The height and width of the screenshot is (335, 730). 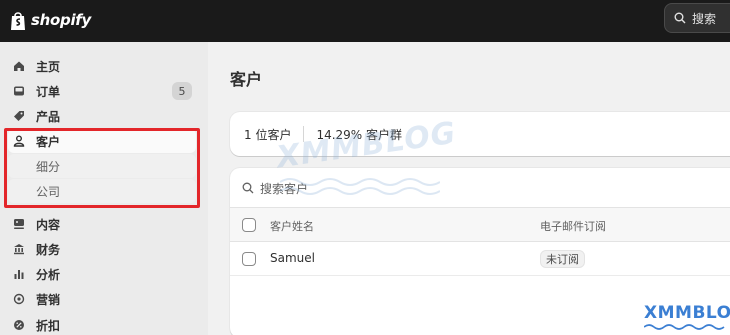 I want to click on sidebar-item-label: 订单, so click(x=48, y=91).